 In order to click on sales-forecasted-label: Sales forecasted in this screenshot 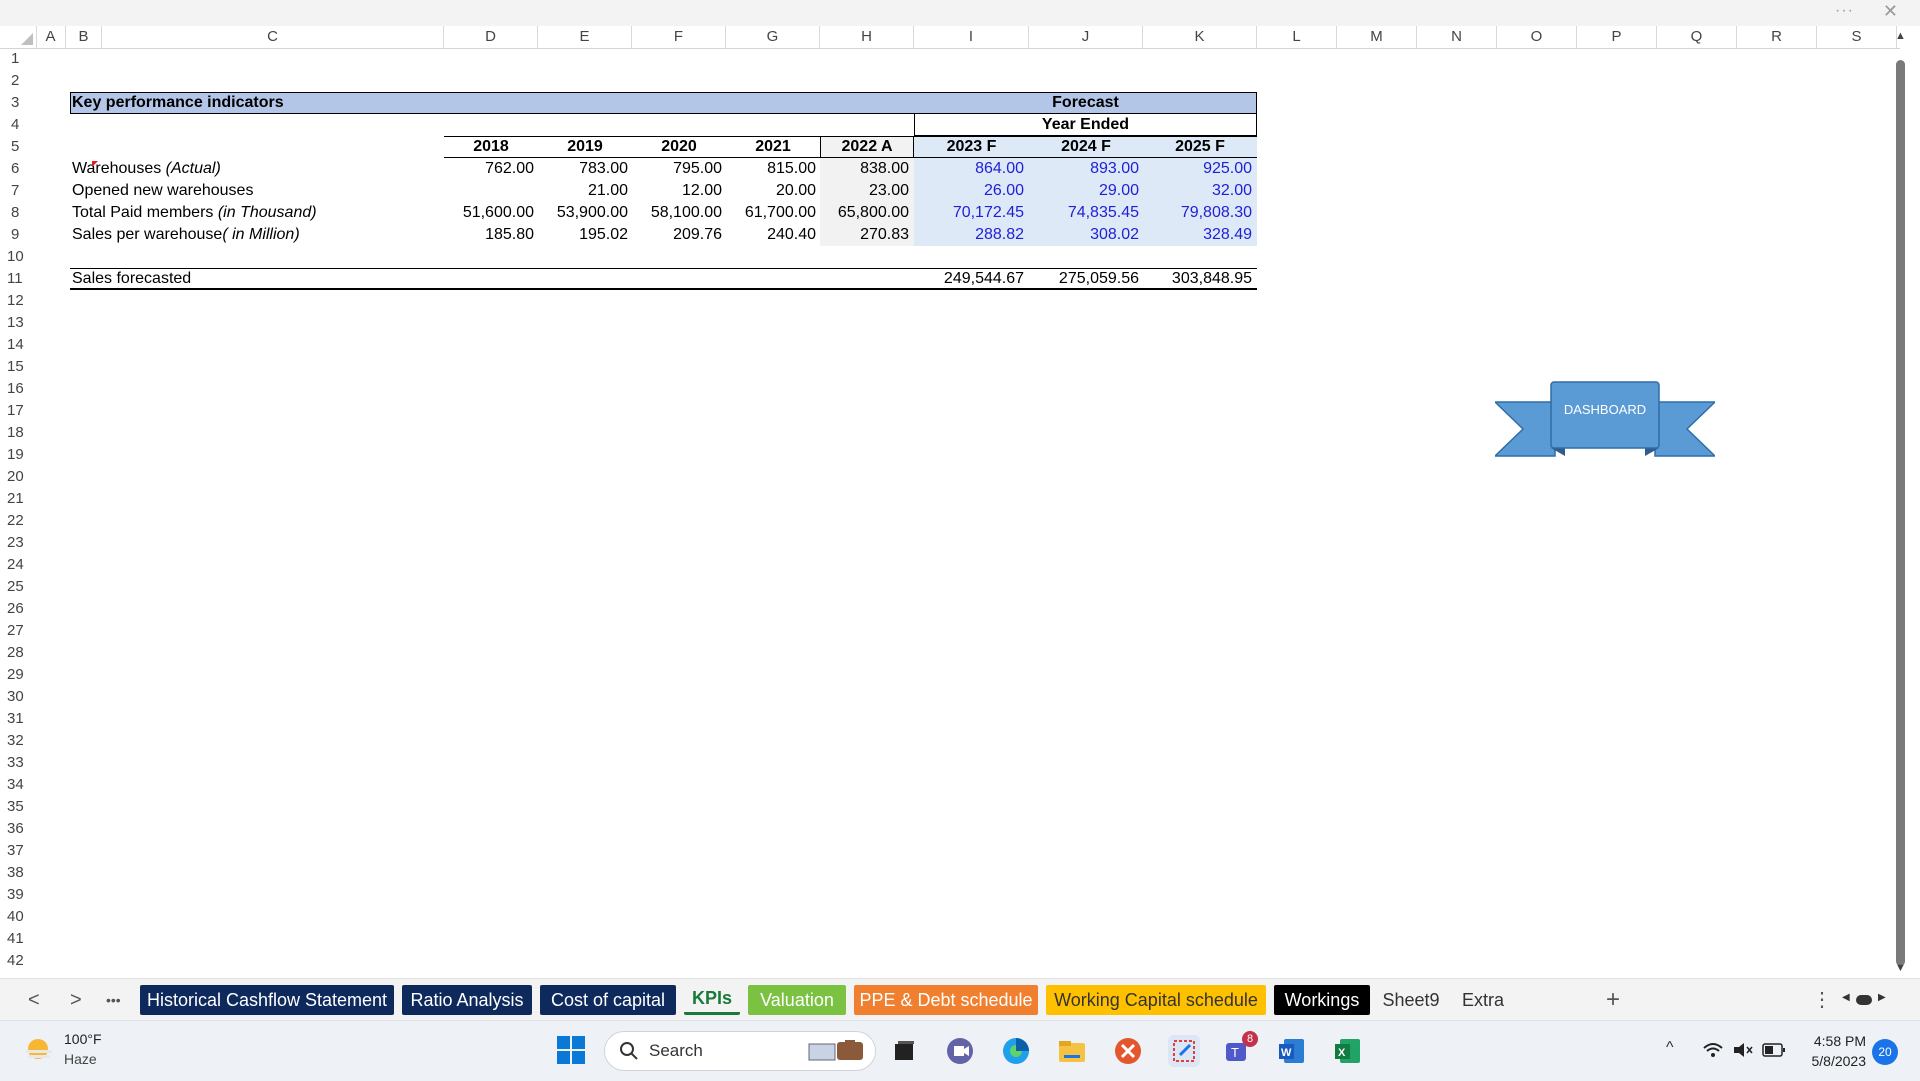, I will do `click(131, 279)`.